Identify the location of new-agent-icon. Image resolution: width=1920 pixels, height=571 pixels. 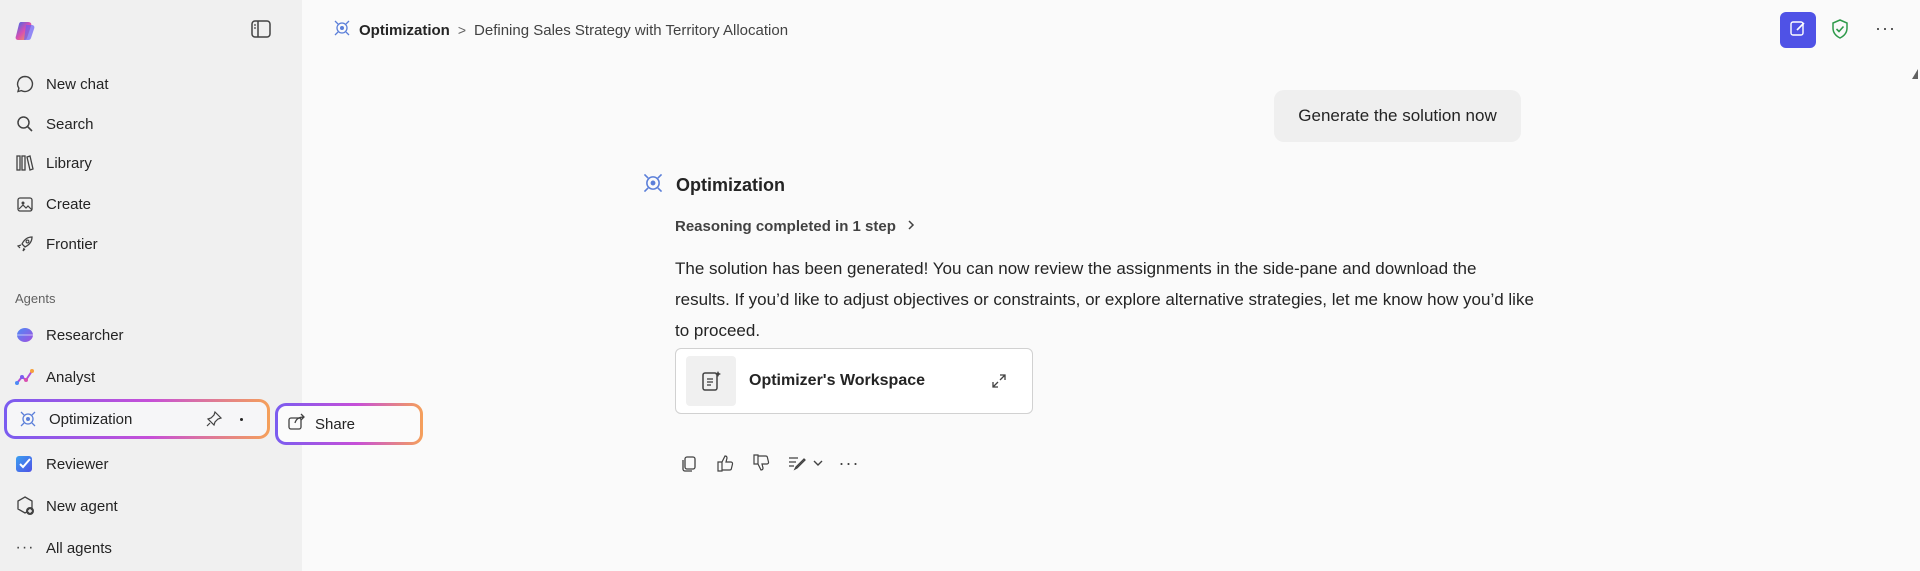
(25, 506).